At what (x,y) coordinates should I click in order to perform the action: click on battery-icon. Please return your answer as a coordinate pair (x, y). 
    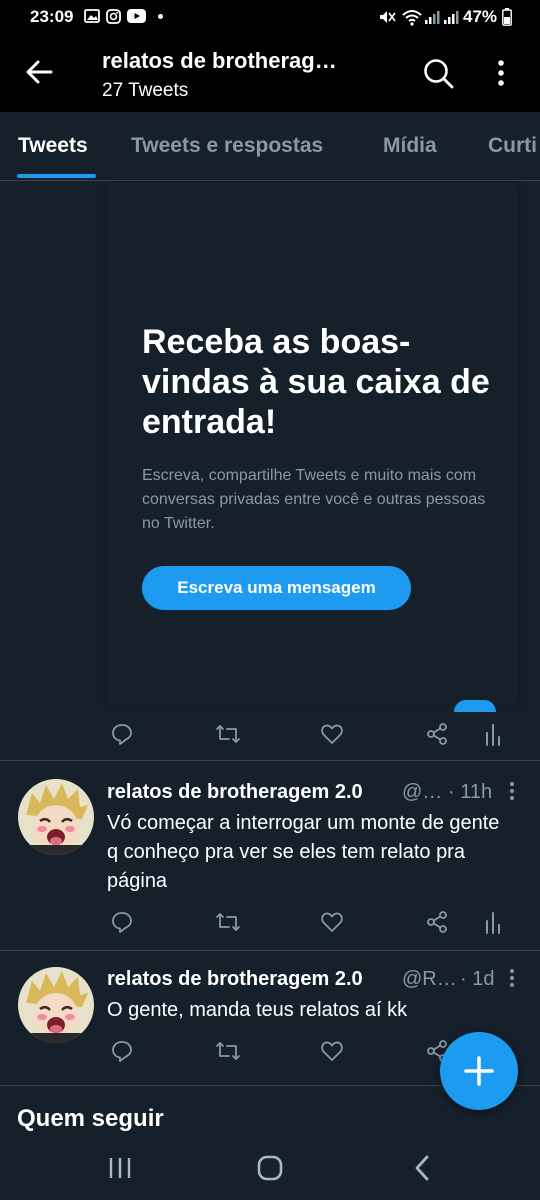
    Looking at the image, I should click on (507, 17).